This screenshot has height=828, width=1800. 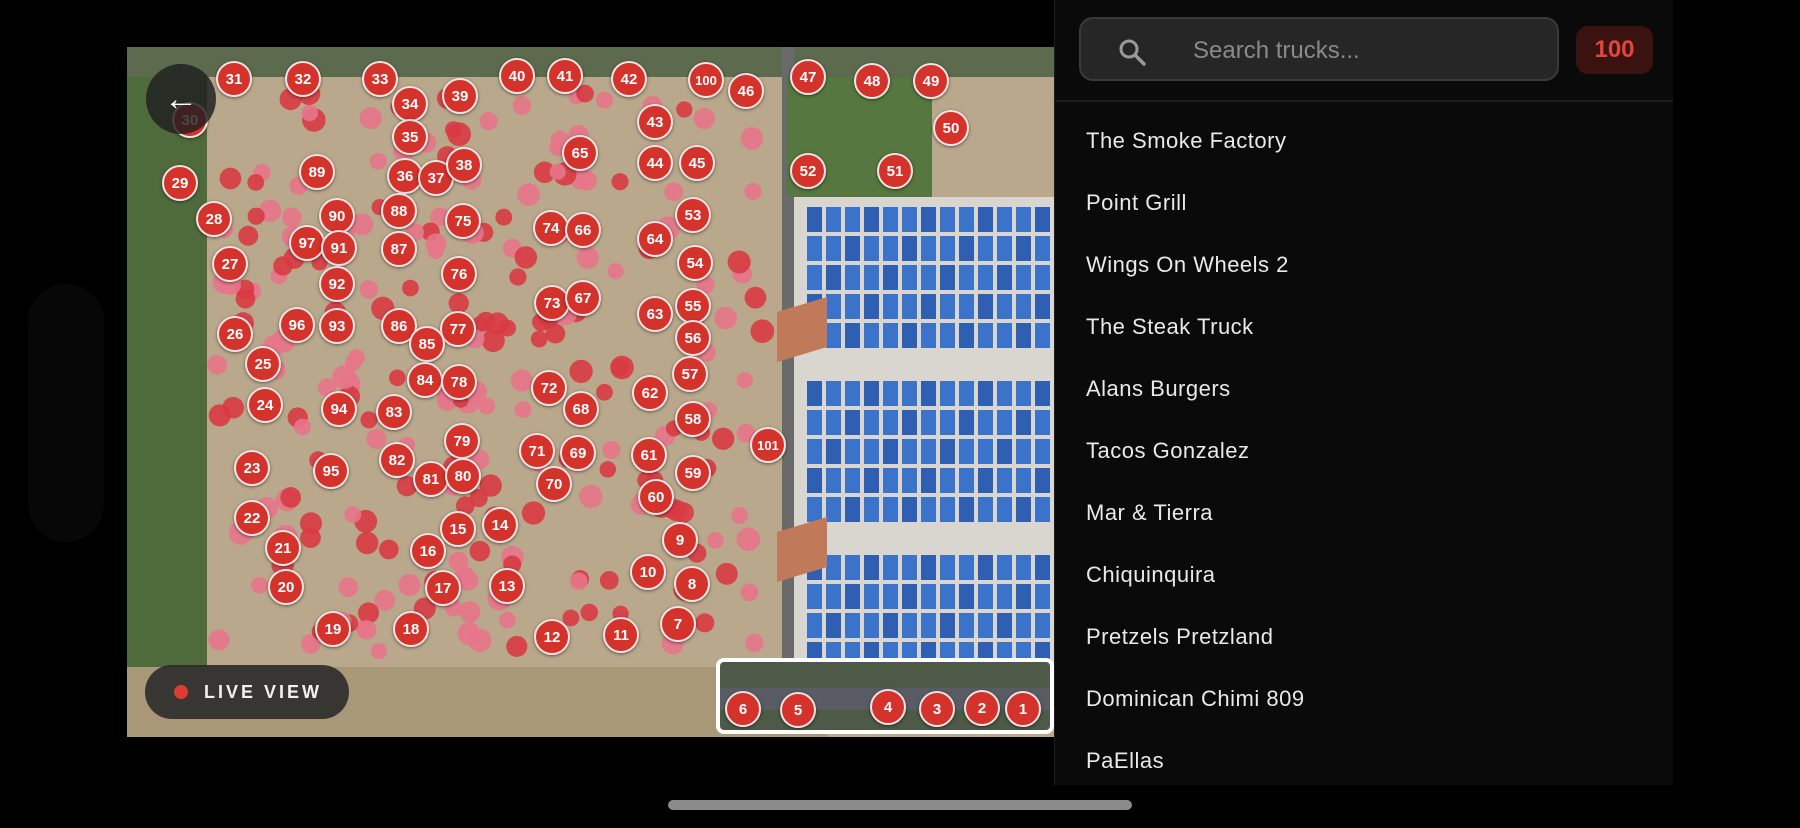 What do you see at coordinates (693, 215) in the screenshot?
I see `truck-marker: 53` at bounding box center [693, 215].